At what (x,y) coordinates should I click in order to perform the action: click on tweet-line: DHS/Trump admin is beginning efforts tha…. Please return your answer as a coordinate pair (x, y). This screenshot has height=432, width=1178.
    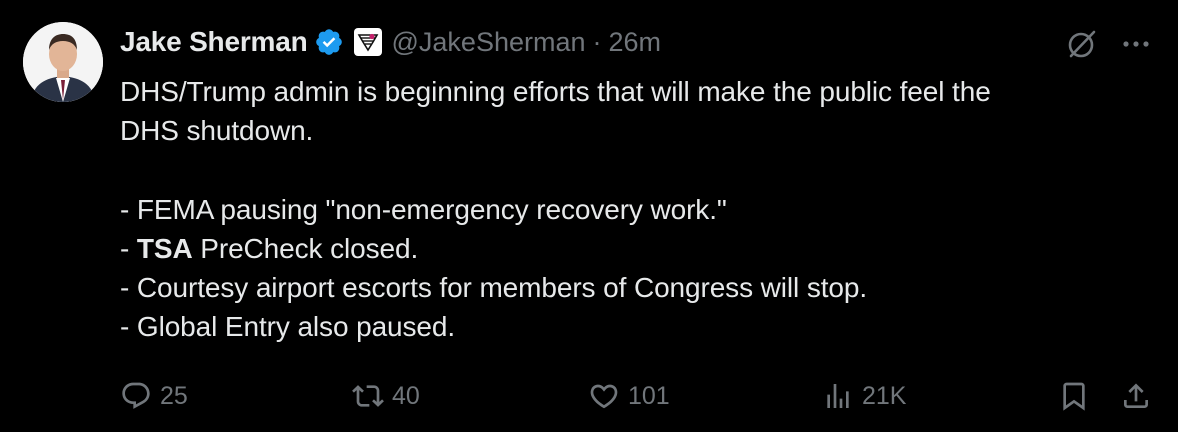
    Looking at the image, I should click on (555, 91).